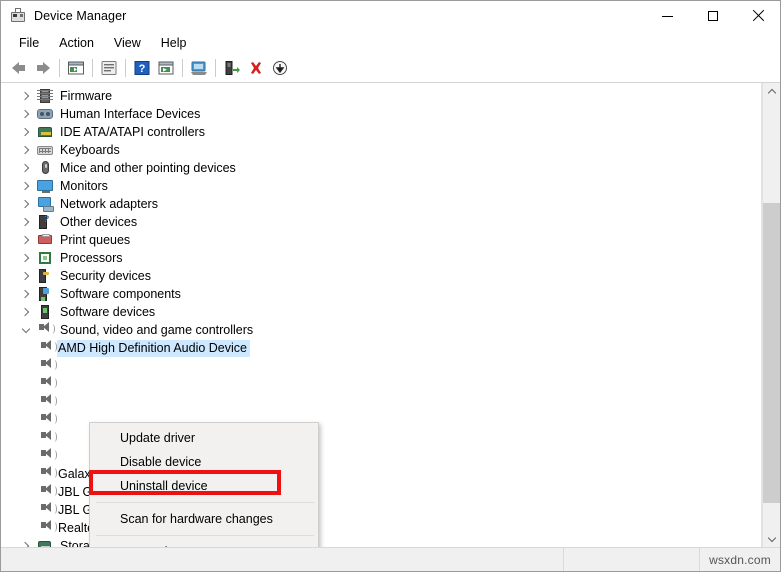 The height and width of the screenshot is (572, 781). Describe the element at coordinates (45, 186) in the screenshot. I see `monitor-icon` at that location.